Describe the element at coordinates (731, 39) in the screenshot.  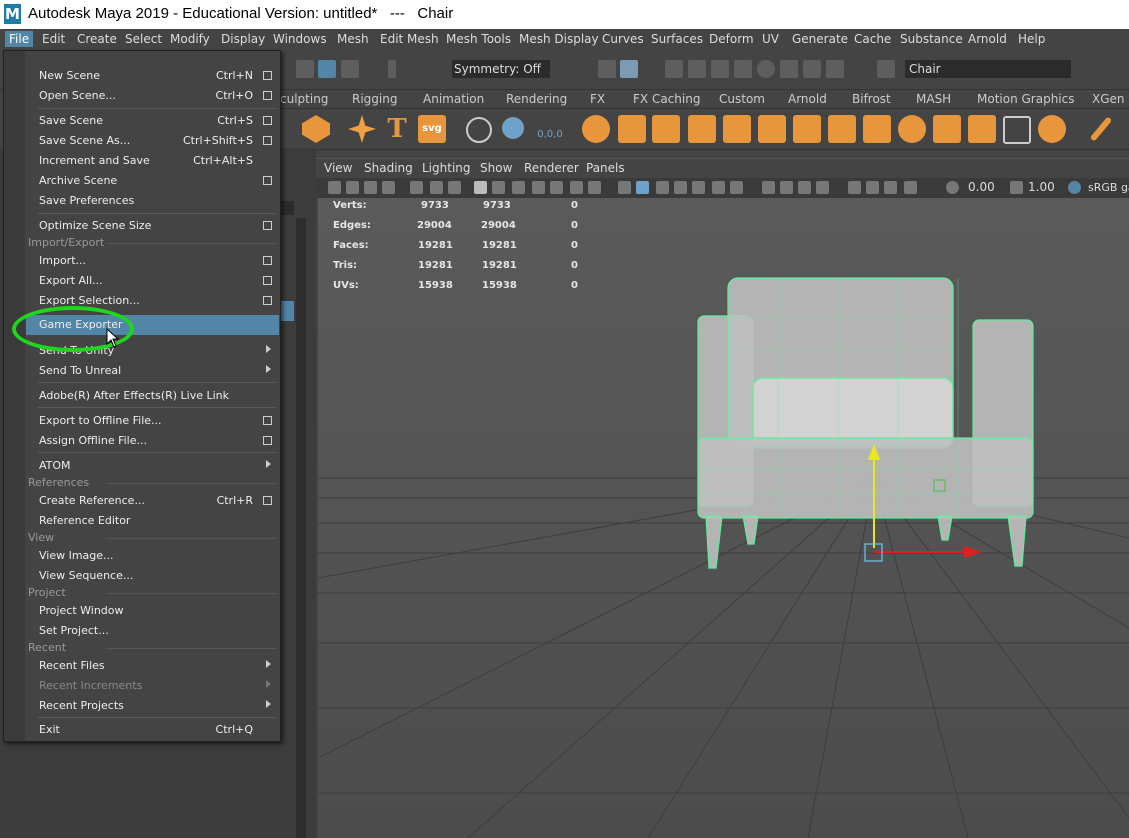
I see `menu-deform: Deform` at that location.